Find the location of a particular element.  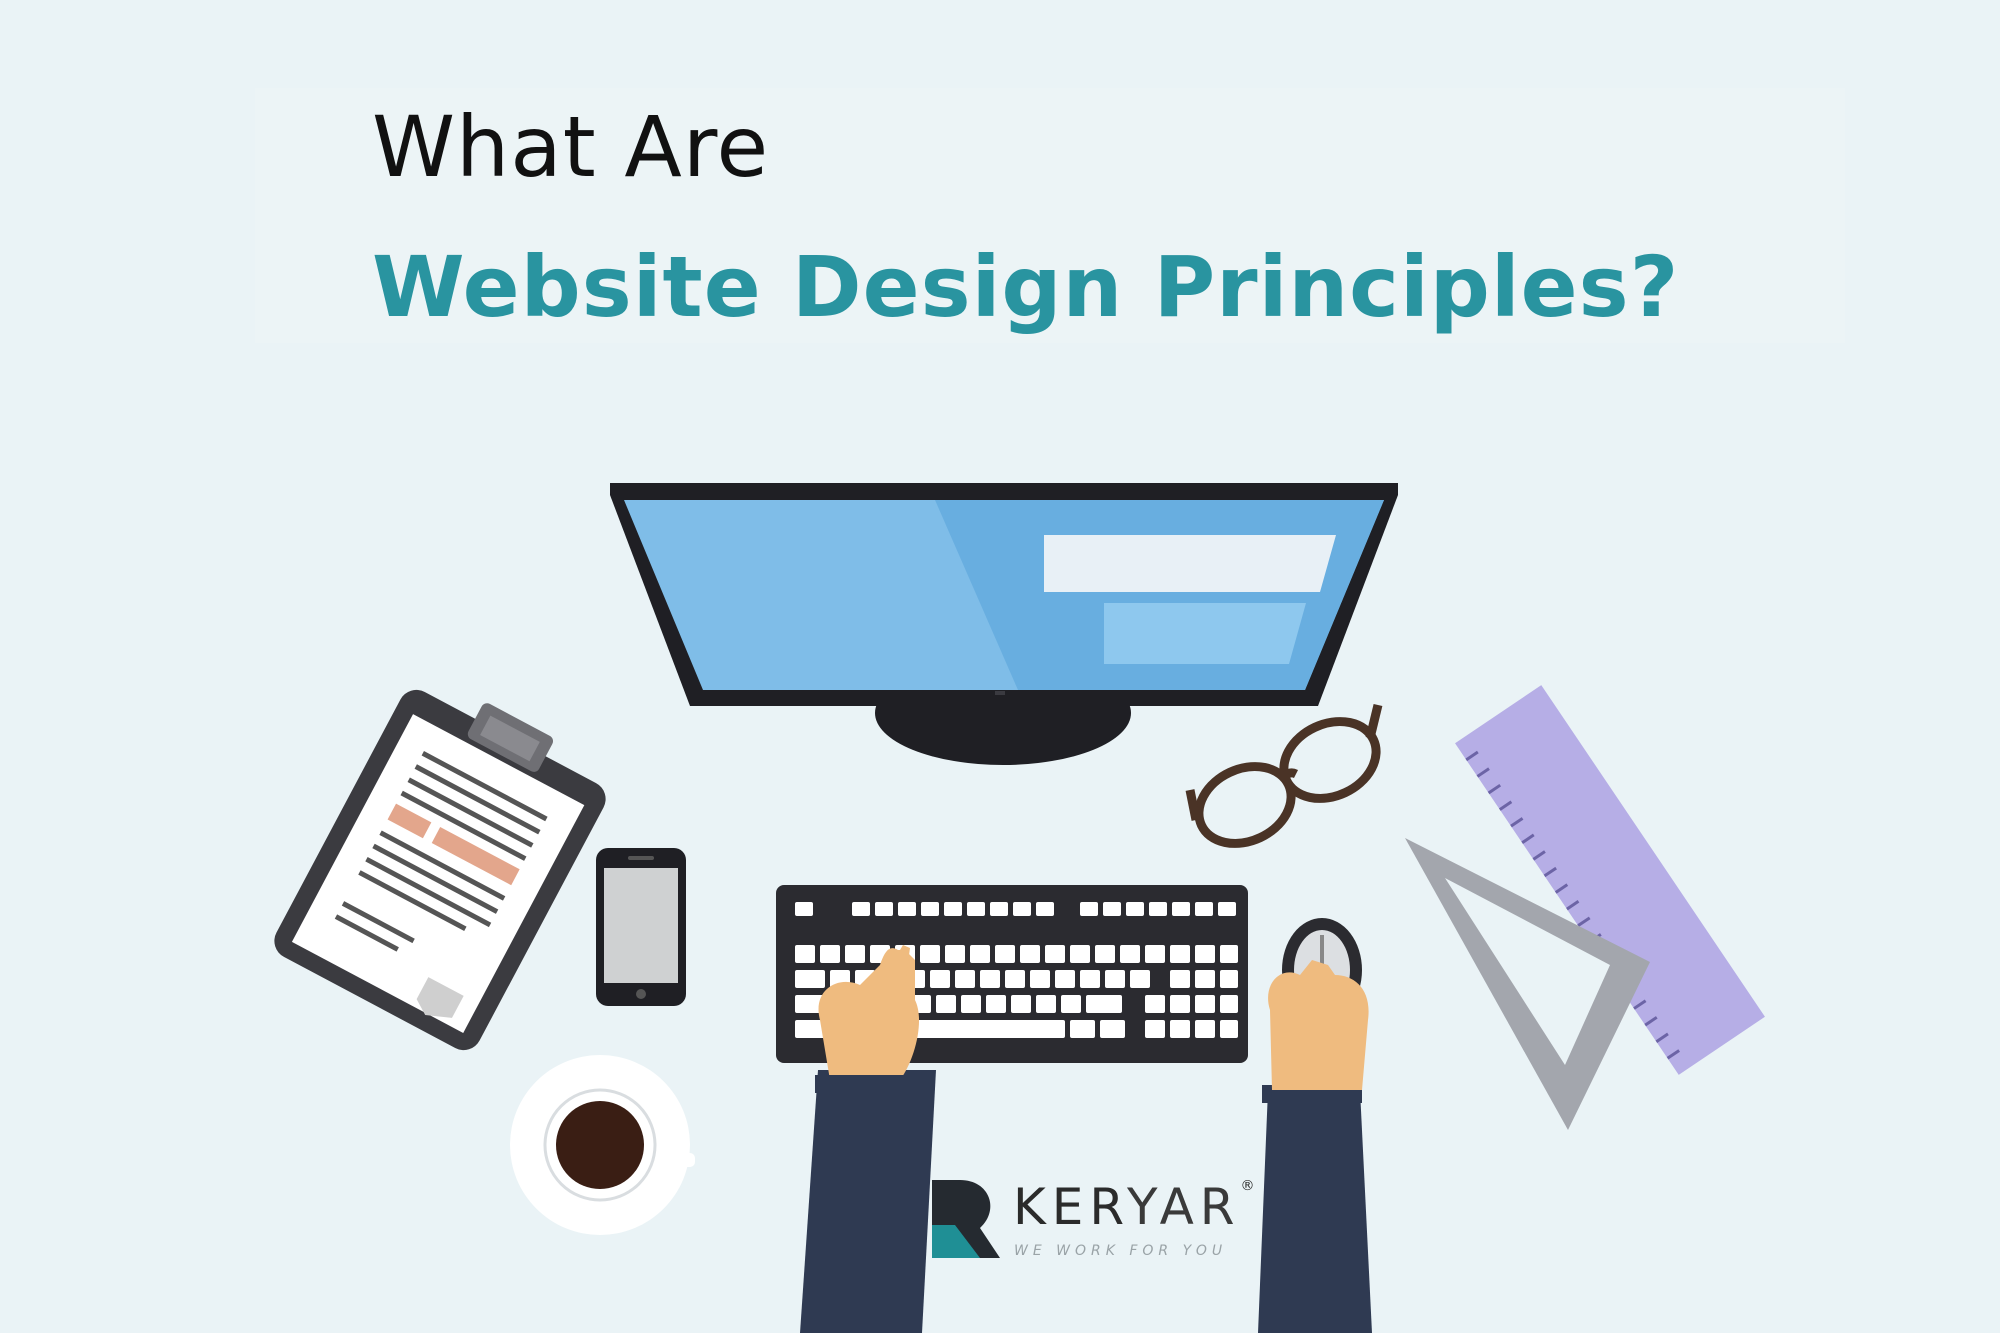

right-hand-icon is located at coordinates (1315, 1209).